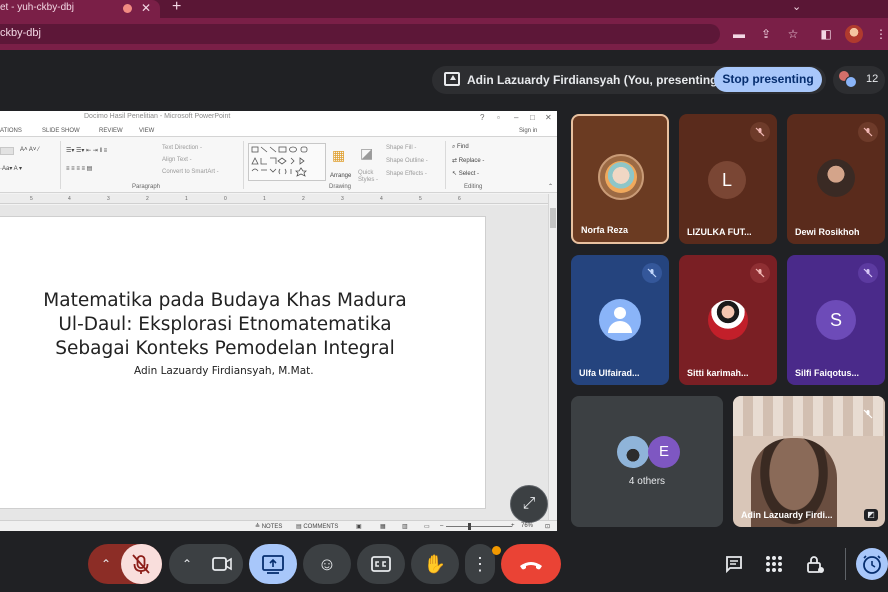 The image size is (888, 592). Describe the element at coordinates (141, 564) in the screenshot. I see `mic-toggle-button` at that location.